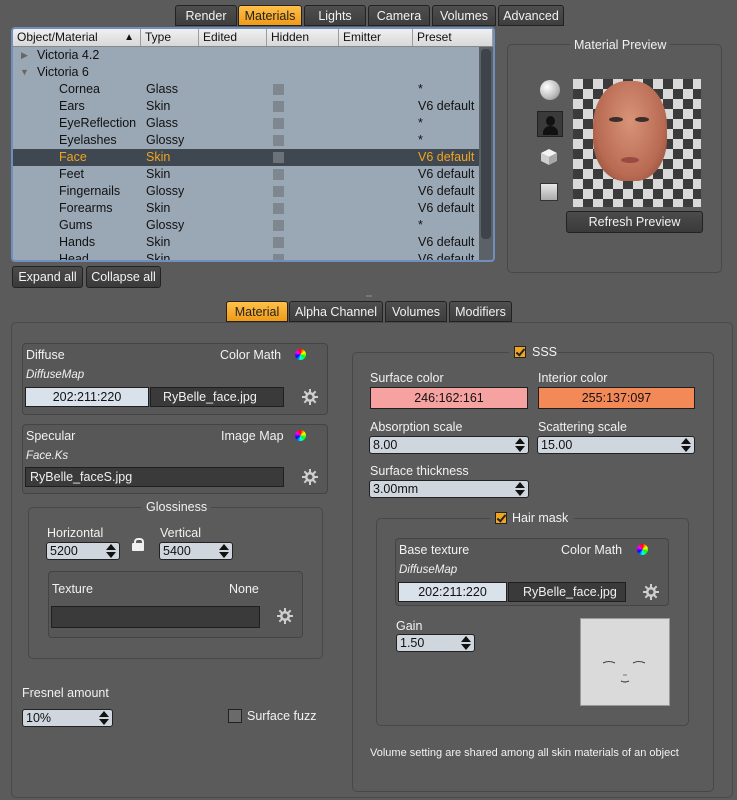 This screenshot has width=737, height=800. Describe the element at coordinates (336, 311) in the screenshot. I see `tab-alpha-channel: Alpha Channel` at that location.